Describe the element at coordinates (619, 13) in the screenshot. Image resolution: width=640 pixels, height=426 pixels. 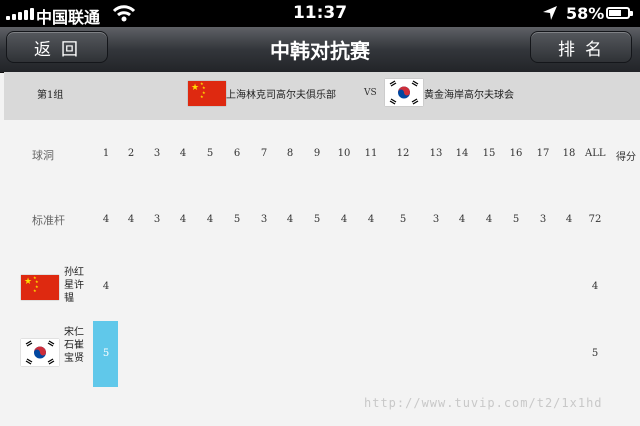
I see `battery-icon` at that location.